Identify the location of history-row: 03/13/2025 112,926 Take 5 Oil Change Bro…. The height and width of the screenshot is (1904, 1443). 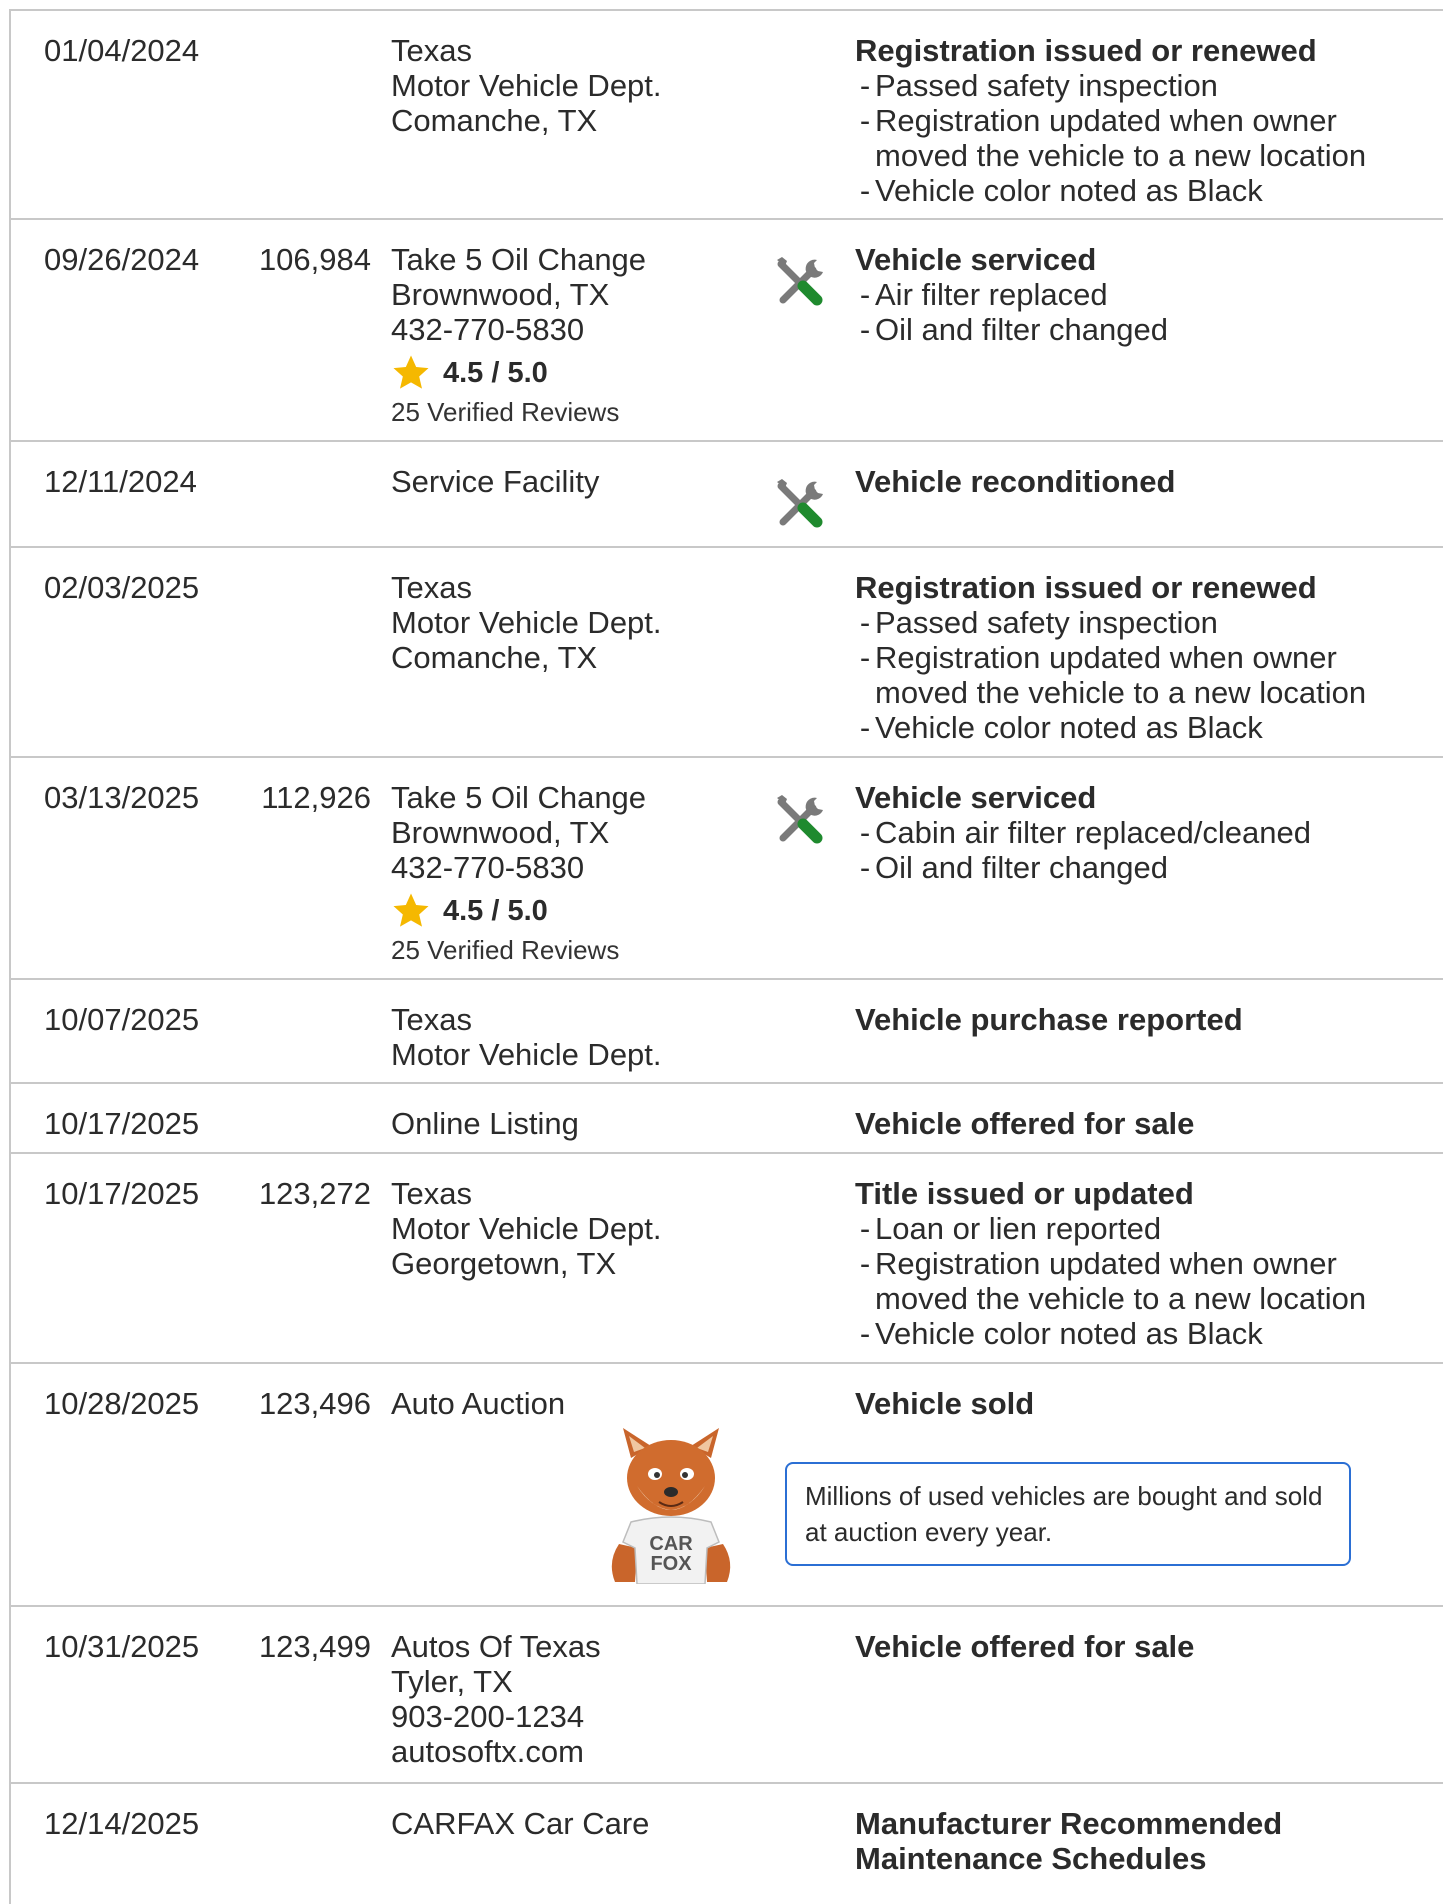
(727, 869).